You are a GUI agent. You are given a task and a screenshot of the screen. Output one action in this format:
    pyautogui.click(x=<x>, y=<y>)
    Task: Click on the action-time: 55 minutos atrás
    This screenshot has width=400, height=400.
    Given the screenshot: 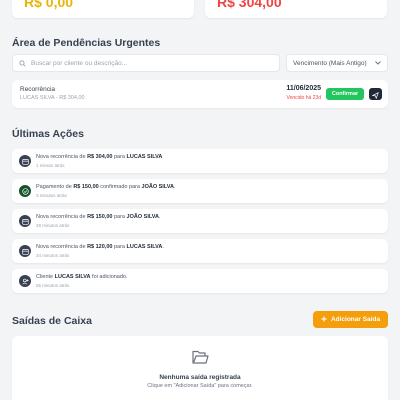 What is the action you would take?
    pyautogui.click(x=53, y=285)
    